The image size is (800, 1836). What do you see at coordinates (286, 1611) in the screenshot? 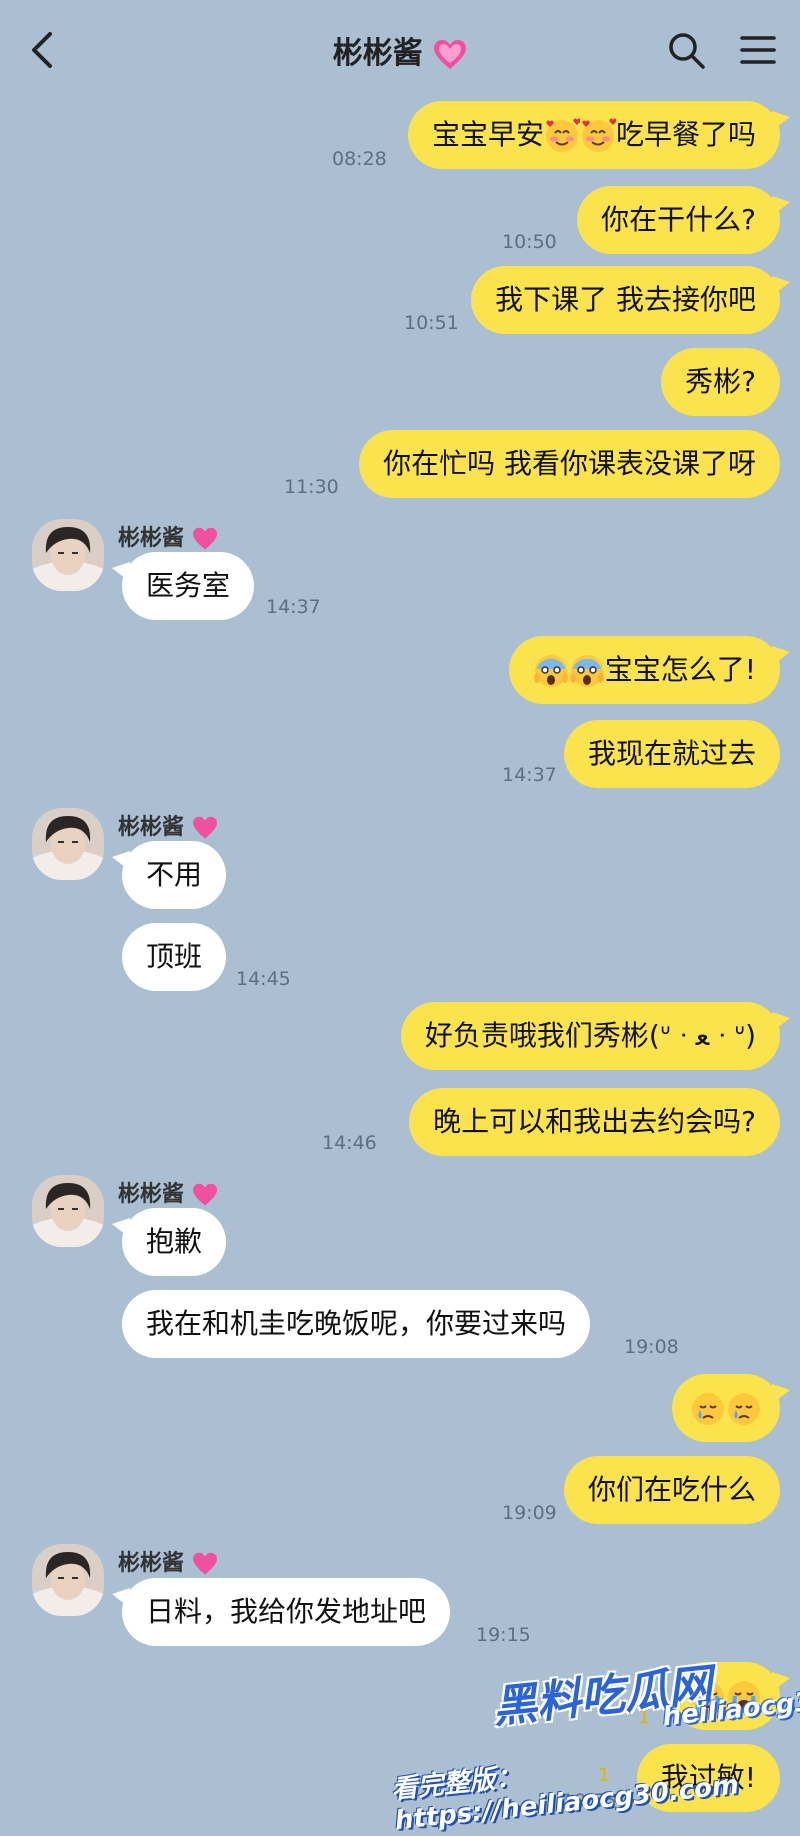
I see `message-text: 日料，我给你发地址吧` at bounding box center [286, 1611].